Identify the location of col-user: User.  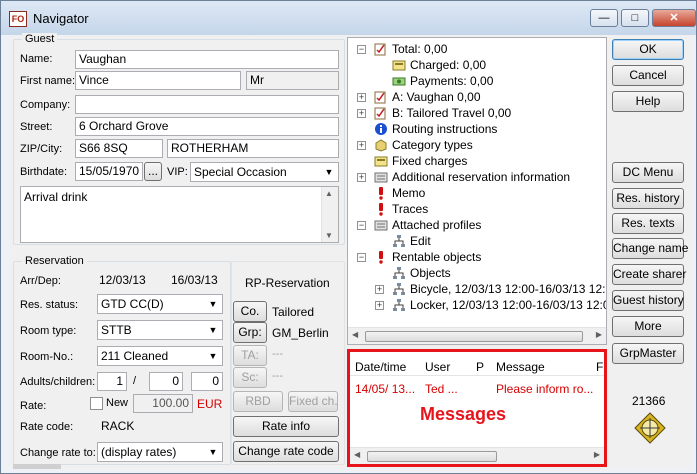
(437, 367).